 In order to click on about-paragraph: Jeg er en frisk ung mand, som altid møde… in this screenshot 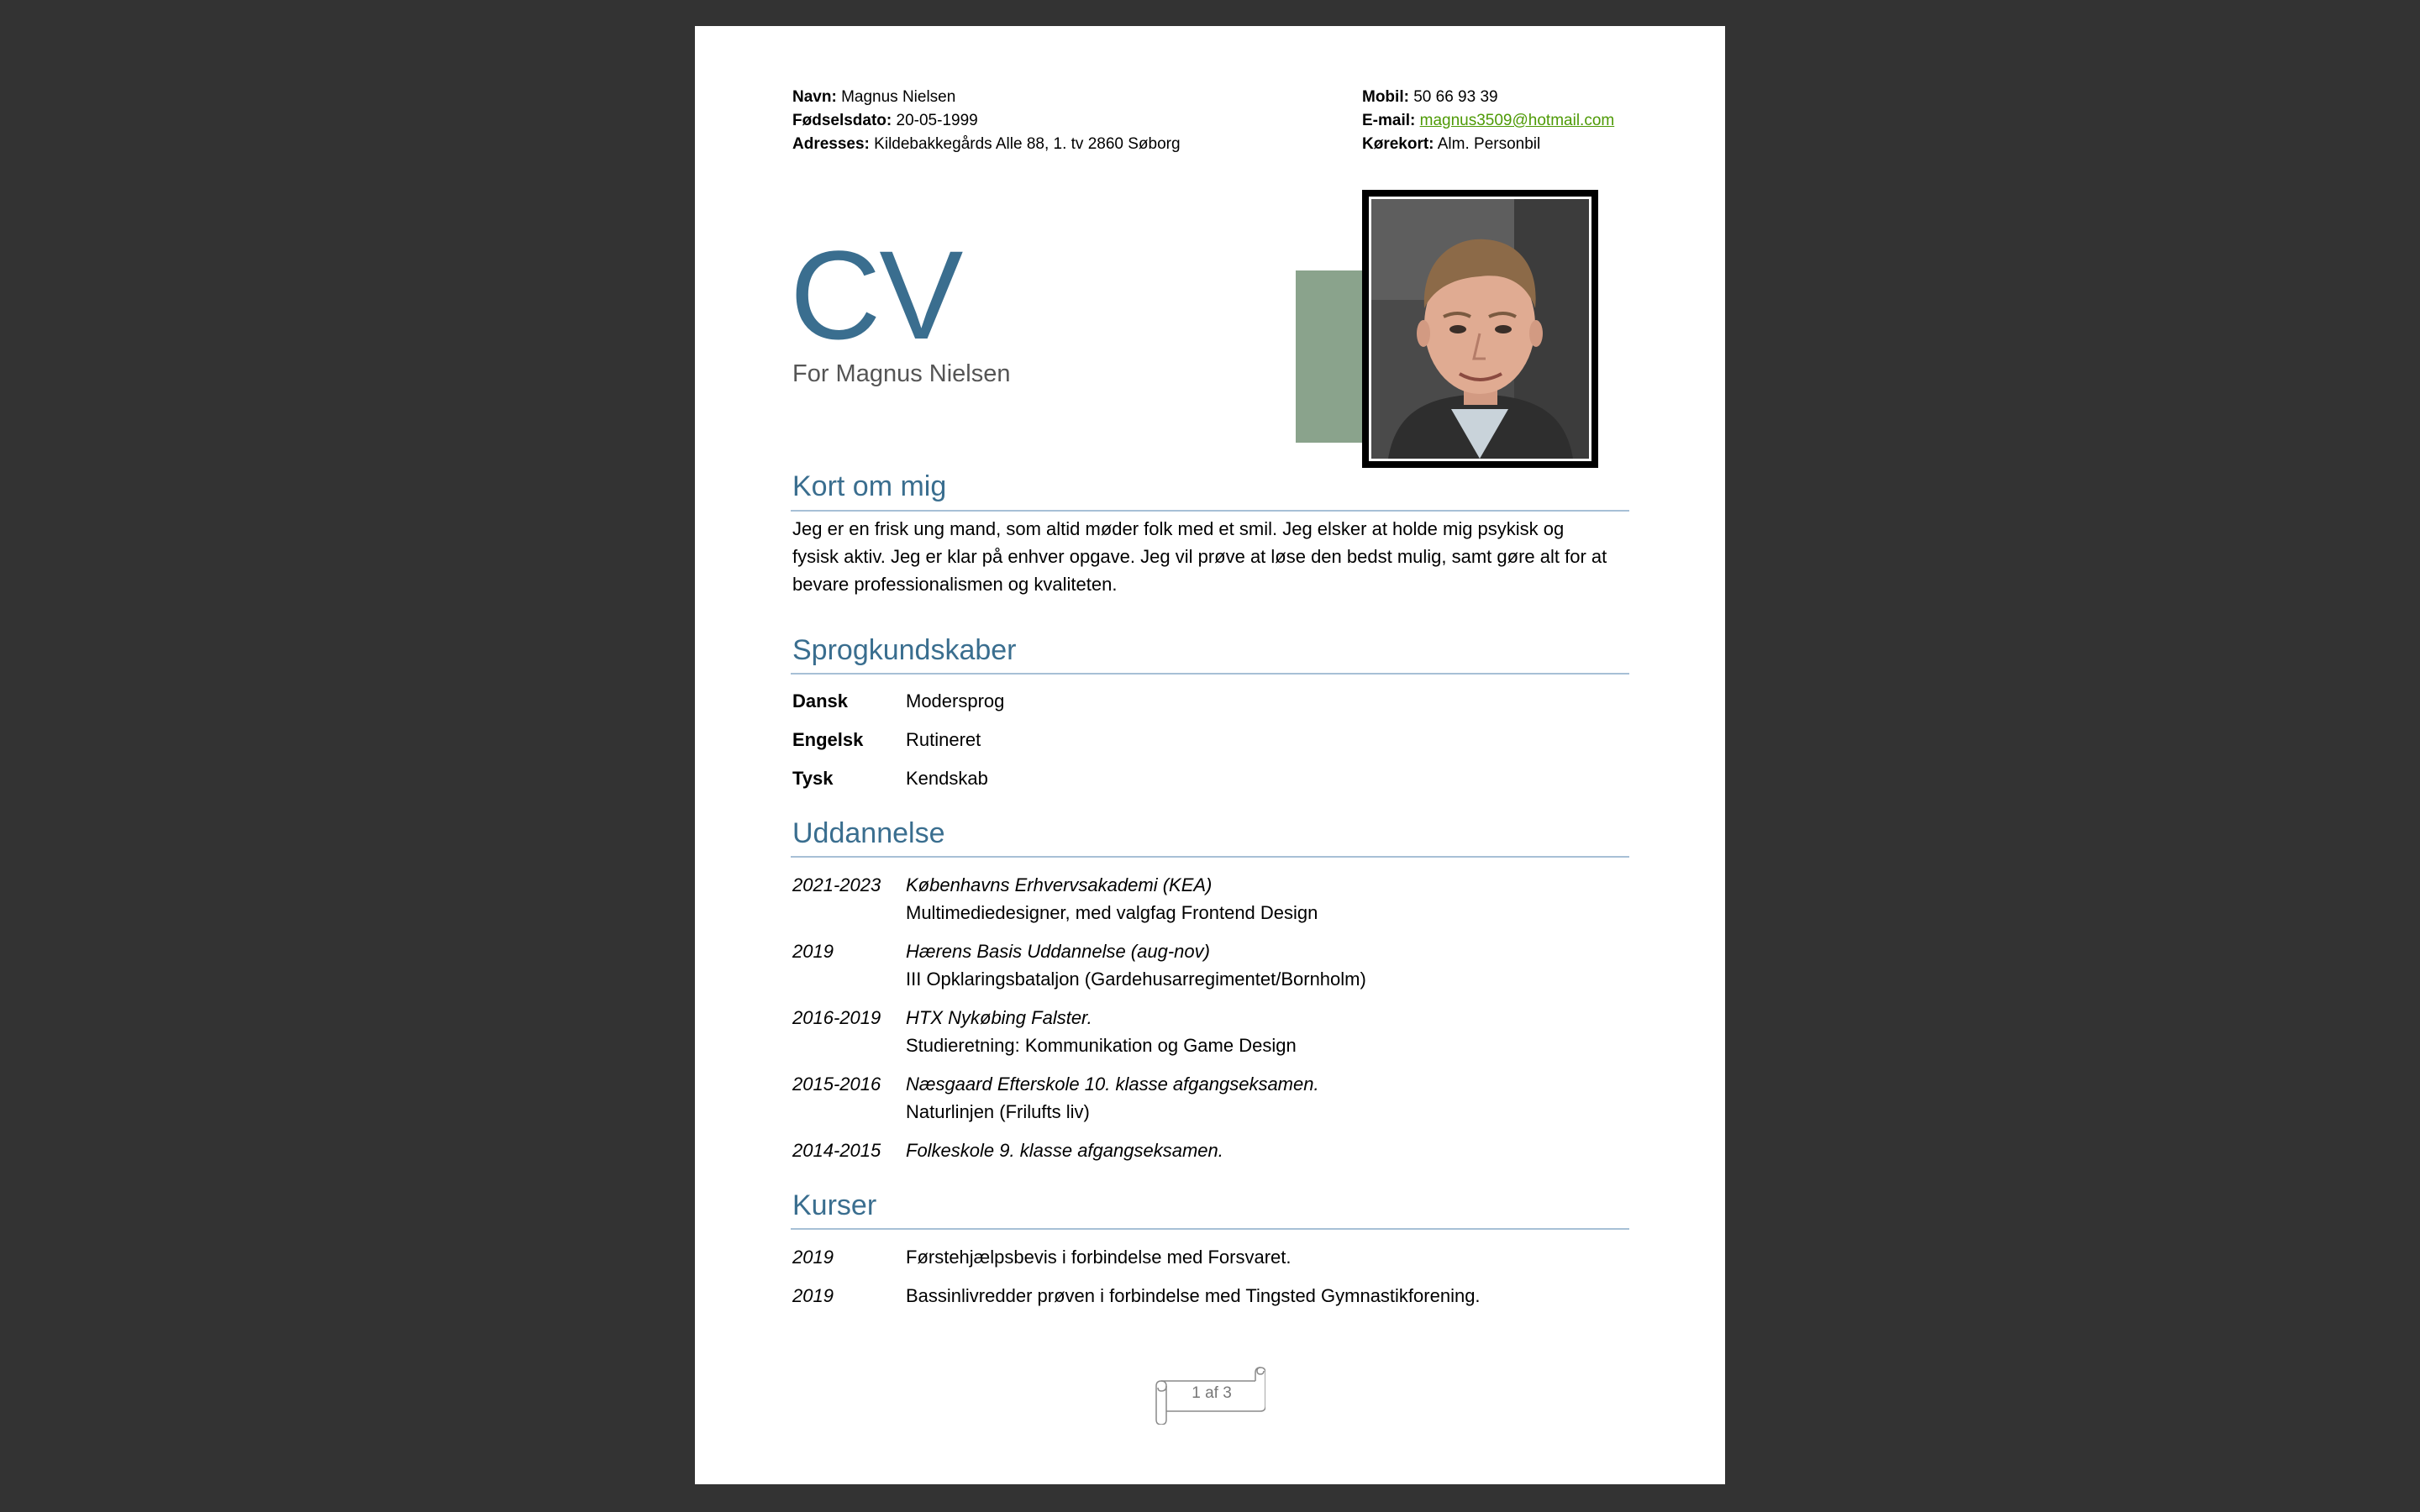, I will do `click(1212, 556)`.